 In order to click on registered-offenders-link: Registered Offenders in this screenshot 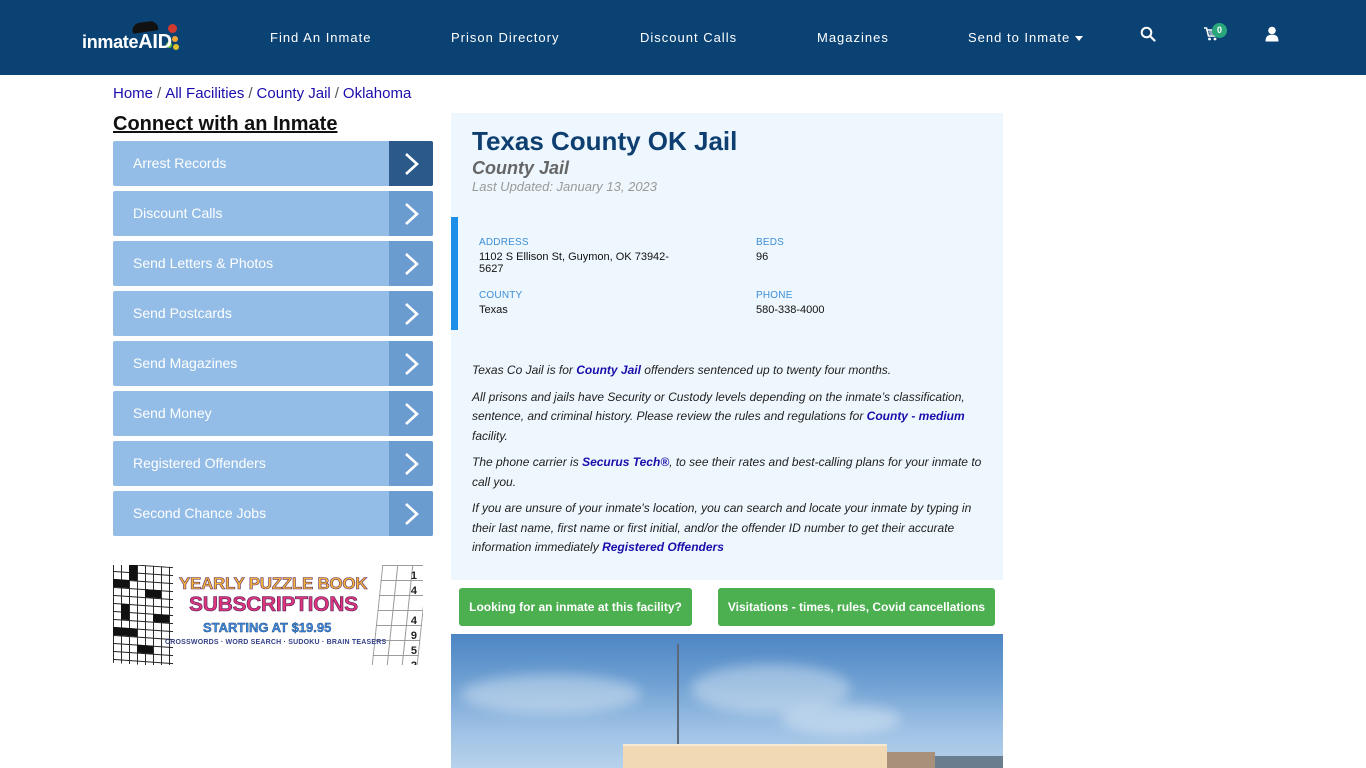, I will do `click(663, 547)`.